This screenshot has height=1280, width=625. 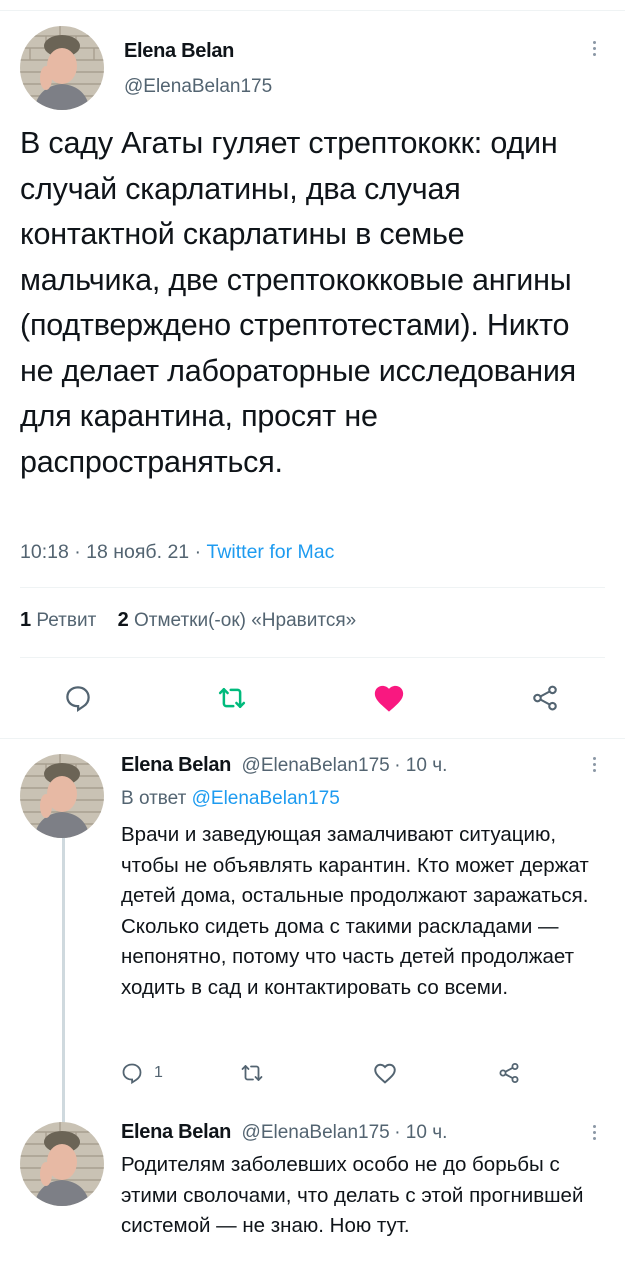 I want to click on in-reply-prefix: В ответ, so click(x=154, y=798).